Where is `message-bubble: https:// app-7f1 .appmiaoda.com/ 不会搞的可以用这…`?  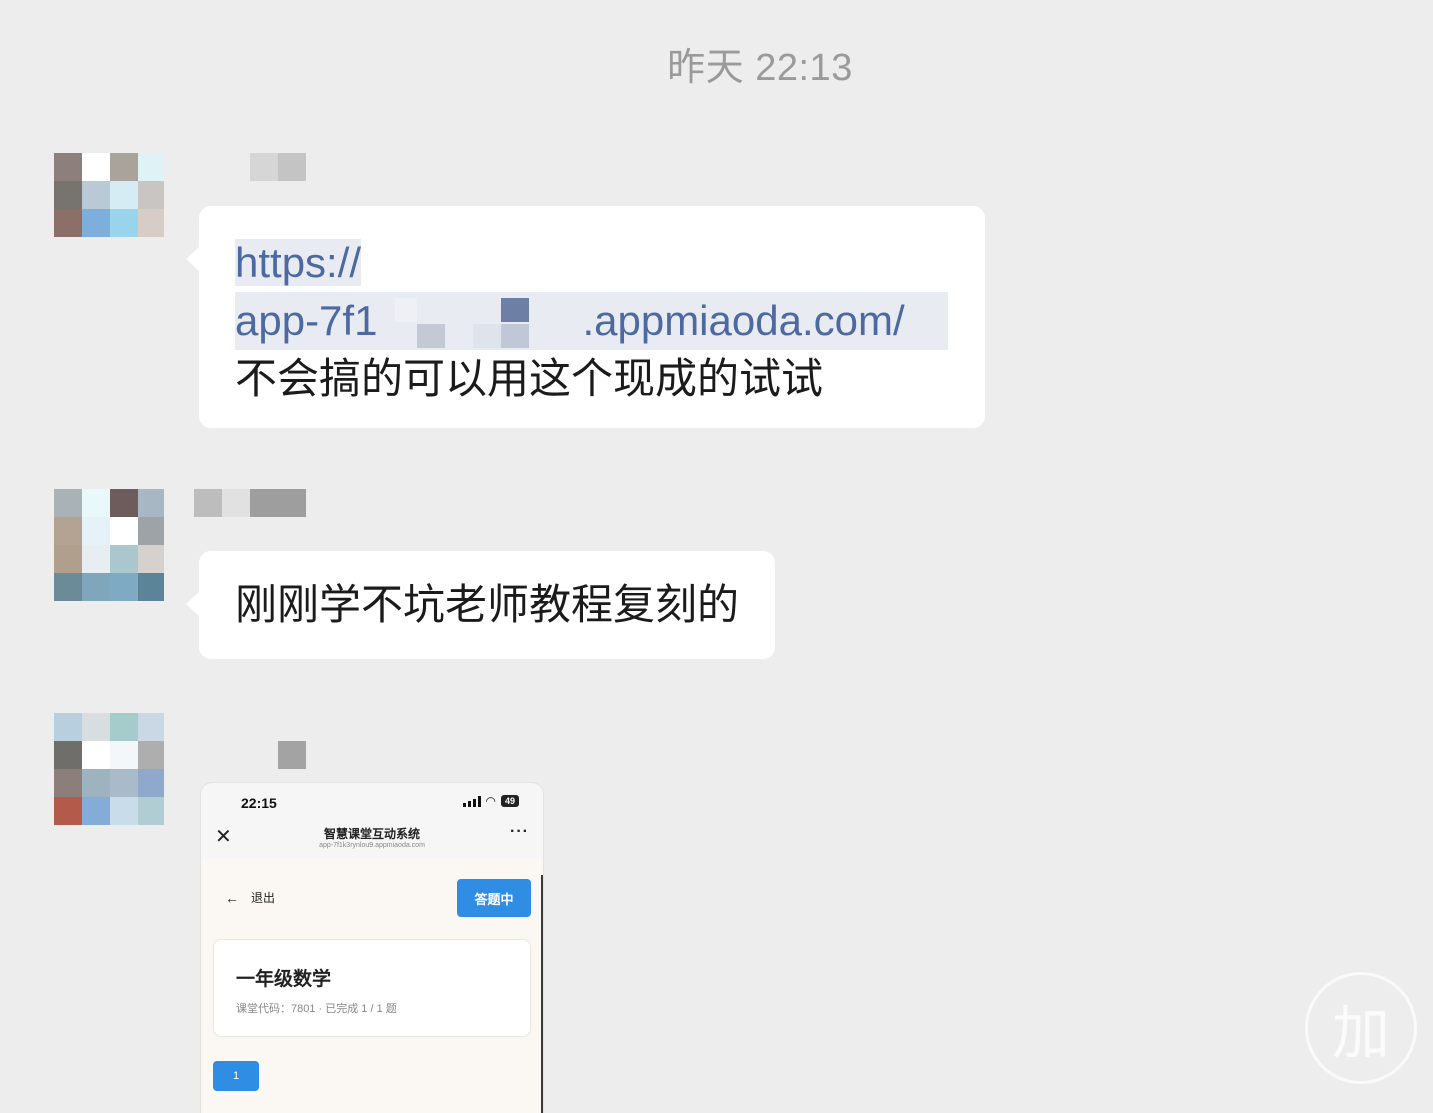
message-bubble: https:// app-7f1 .appmiaoda.com/ 不会搞的可以用这… is located at coordinates (585, 317).